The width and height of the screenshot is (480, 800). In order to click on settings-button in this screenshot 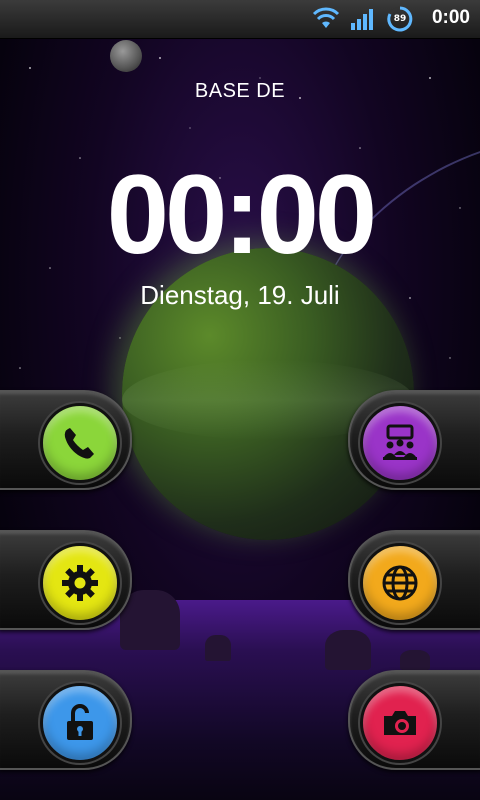, I will do `click(80, 583)`.